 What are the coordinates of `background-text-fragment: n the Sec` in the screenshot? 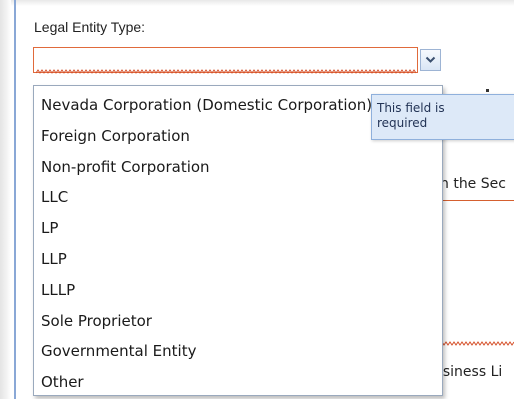 It's located at (473, 184).